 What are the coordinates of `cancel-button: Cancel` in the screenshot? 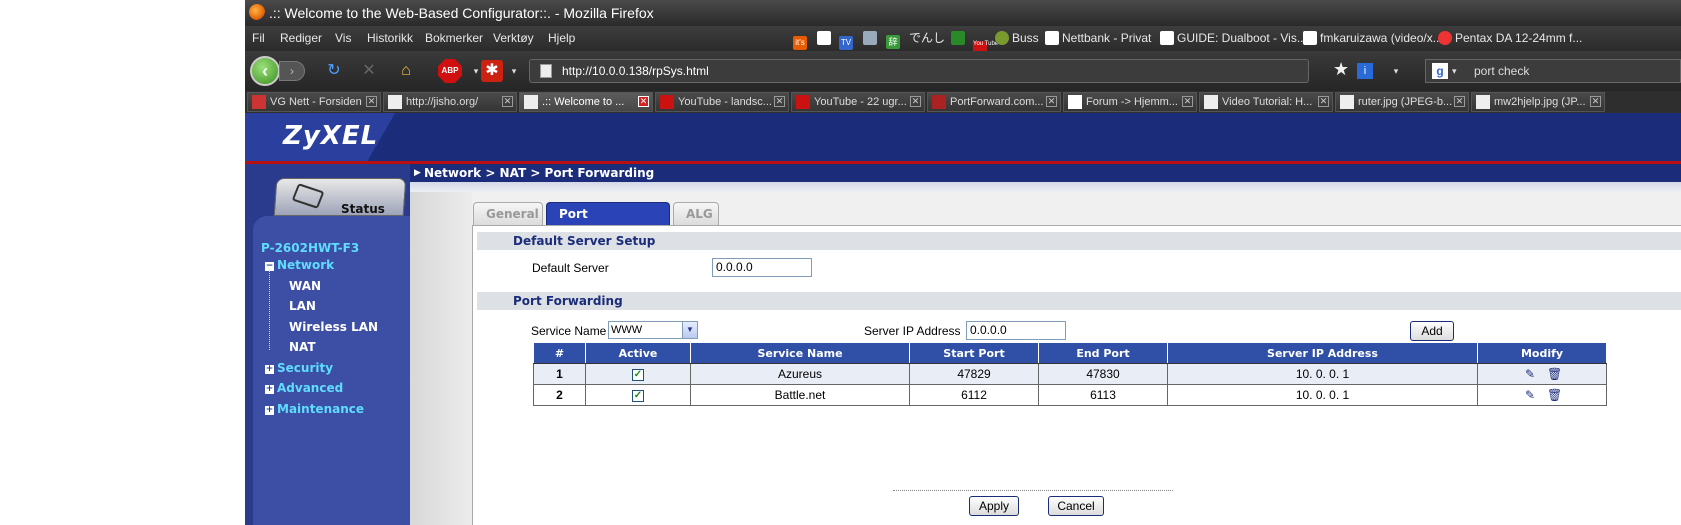 It's located at (1076, 506).